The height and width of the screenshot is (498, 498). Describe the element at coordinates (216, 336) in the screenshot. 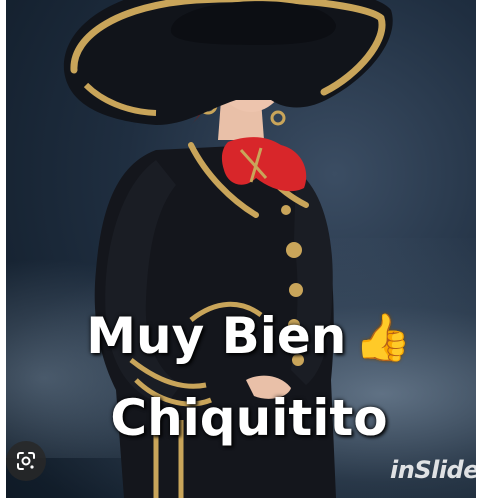

I see `caption-text-1: Muy Bien` at that location.